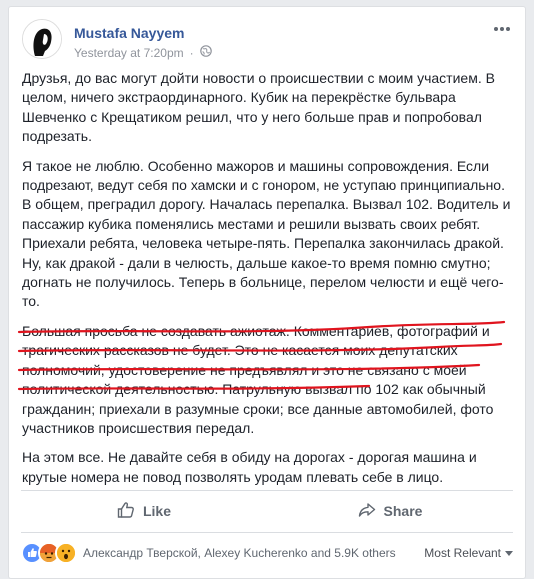 The width and height of the screenshot is (534, 579). I want to click on wow-reaction-icon, so click(66, 553).